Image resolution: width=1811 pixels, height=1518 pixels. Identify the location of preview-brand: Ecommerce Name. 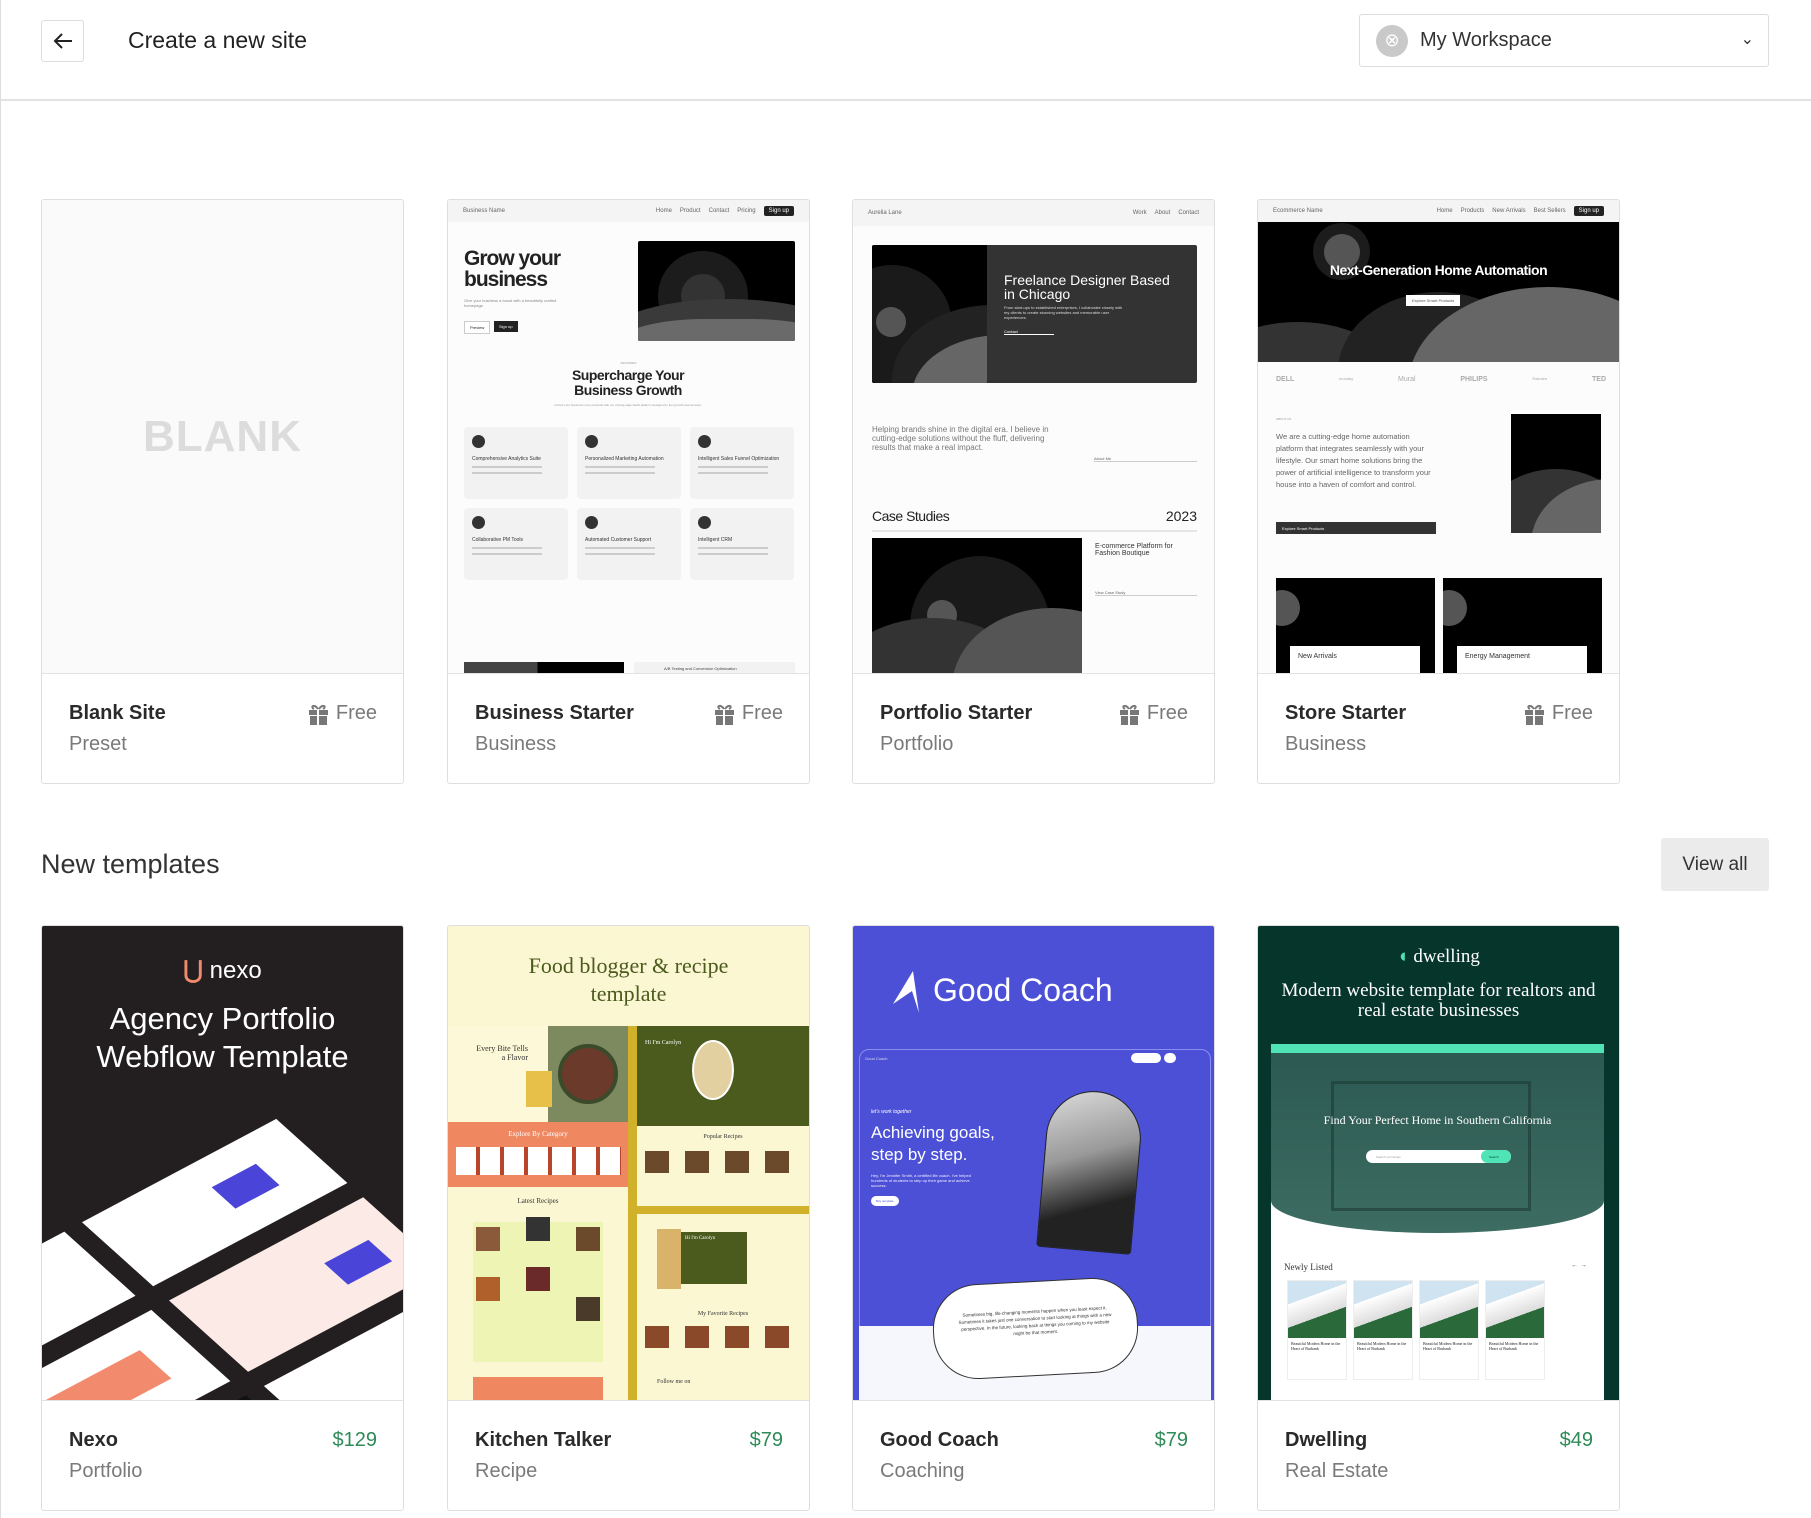
(1298, 211).